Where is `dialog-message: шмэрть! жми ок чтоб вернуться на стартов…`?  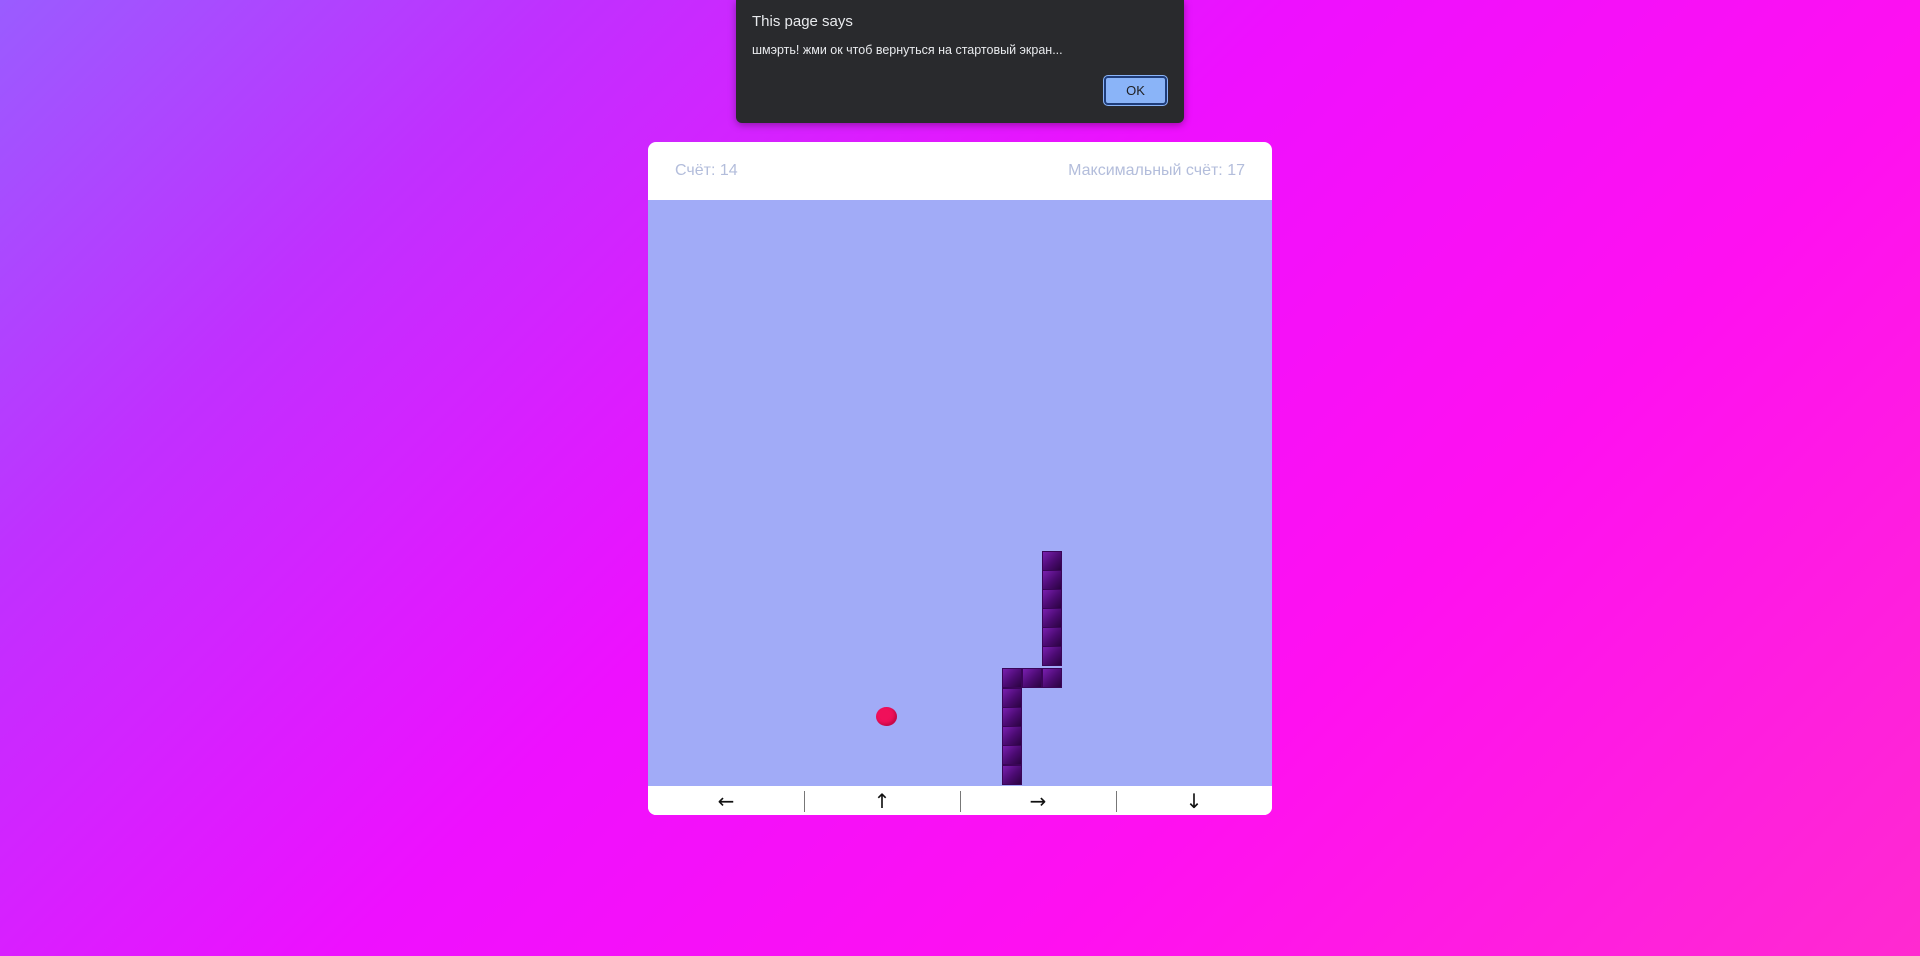 dialog-message: шмэрть! жми ок чтоб вернуться на стартов… is located at coordinates (907, 50).